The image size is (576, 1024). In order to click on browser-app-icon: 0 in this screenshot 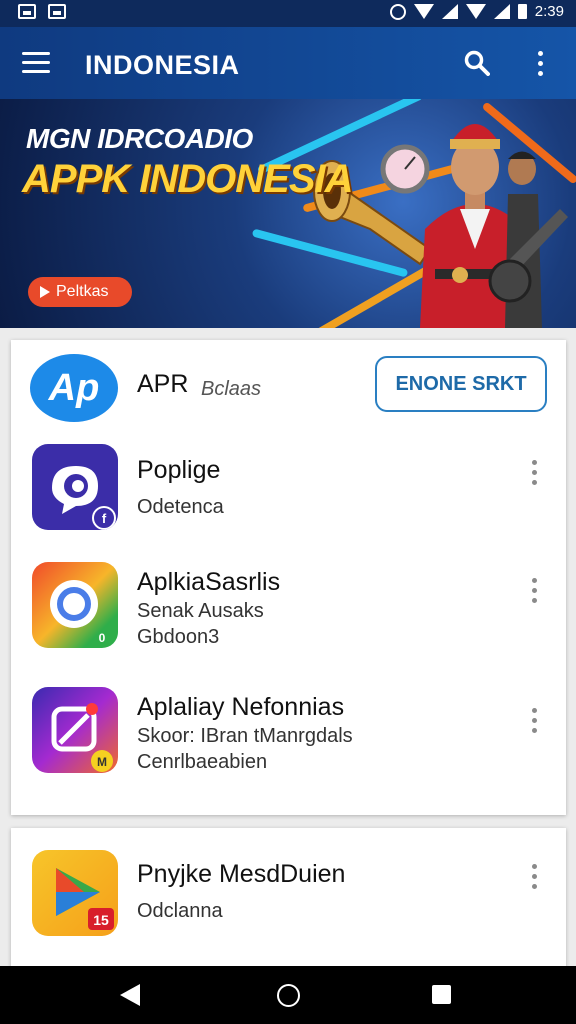, I will do `click(75, 605)`.